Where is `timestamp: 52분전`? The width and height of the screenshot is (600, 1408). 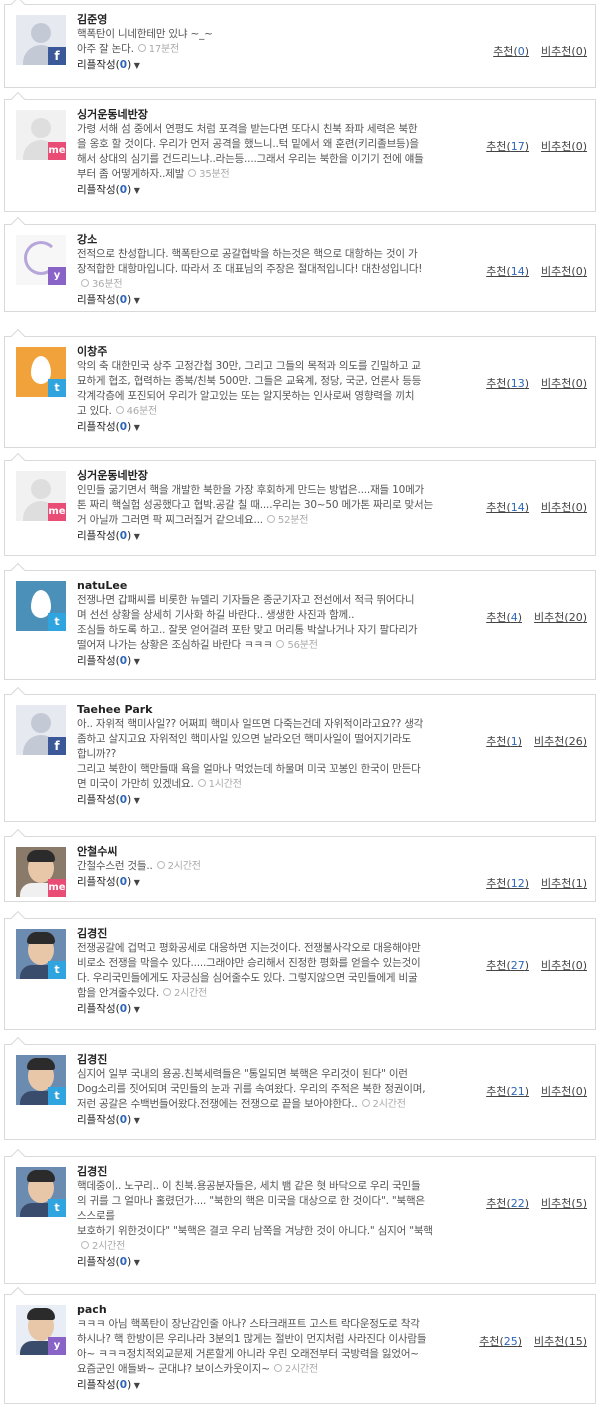 timestamp: 52분전 is located at coordinates (287, 520).